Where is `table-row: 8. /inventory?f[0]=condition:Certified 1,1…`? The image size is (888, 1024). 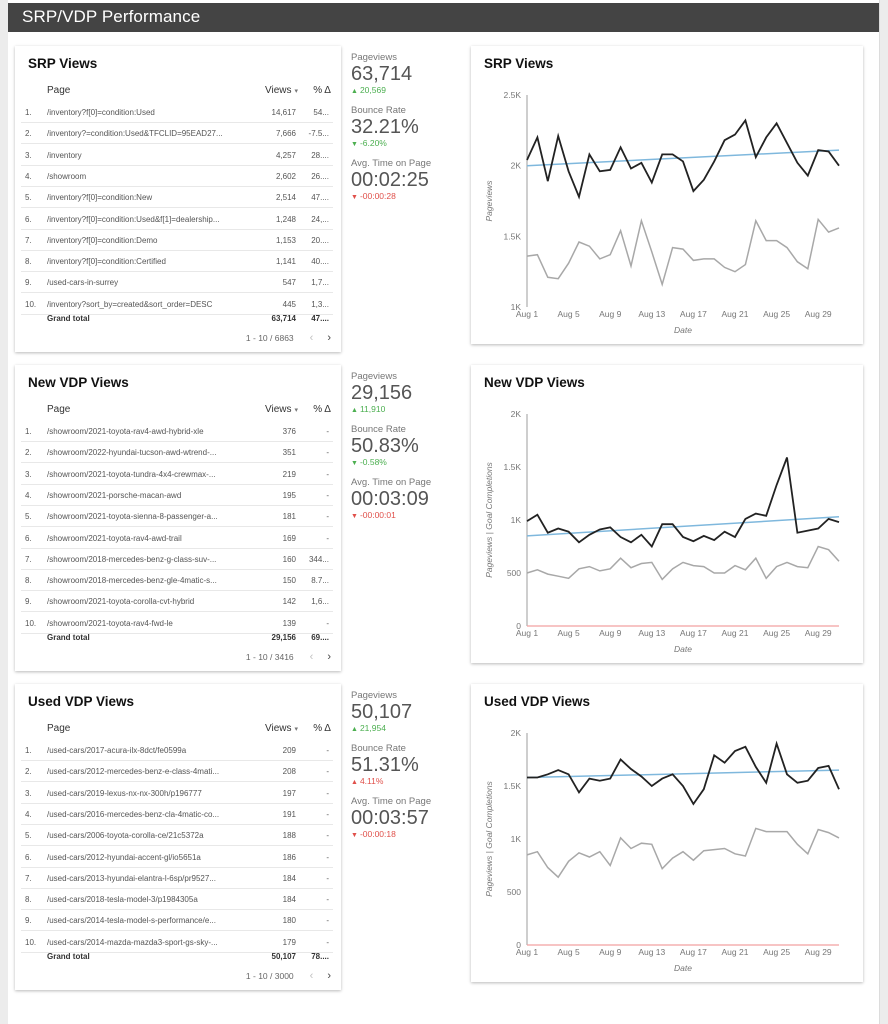
table-row: 8. /inventory?f[0]=condition:Certified 1,1… is located at coordinates (177, 262).